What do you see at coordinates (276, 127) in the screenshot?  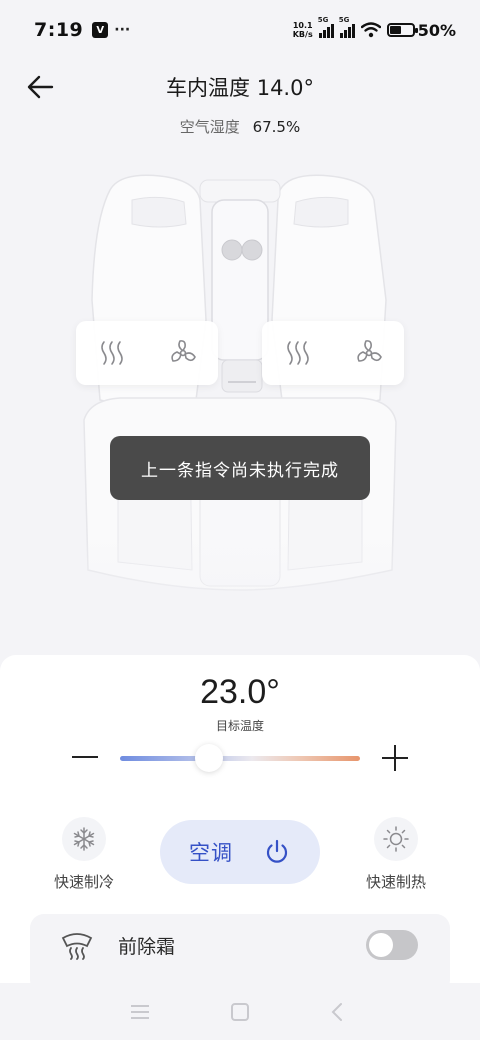 I see `humidity-value: 67.5%` at bounding box center [276, 127].